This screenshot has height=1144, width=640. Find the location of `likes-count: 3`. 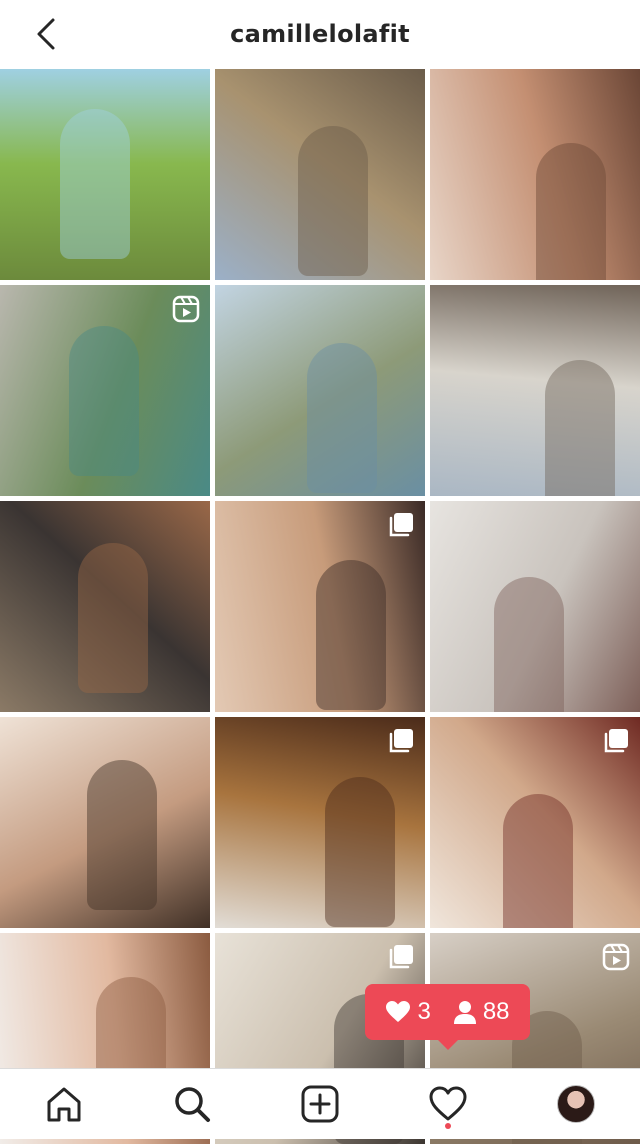

likes-count: 3 is located at coordinates (424, 1011).